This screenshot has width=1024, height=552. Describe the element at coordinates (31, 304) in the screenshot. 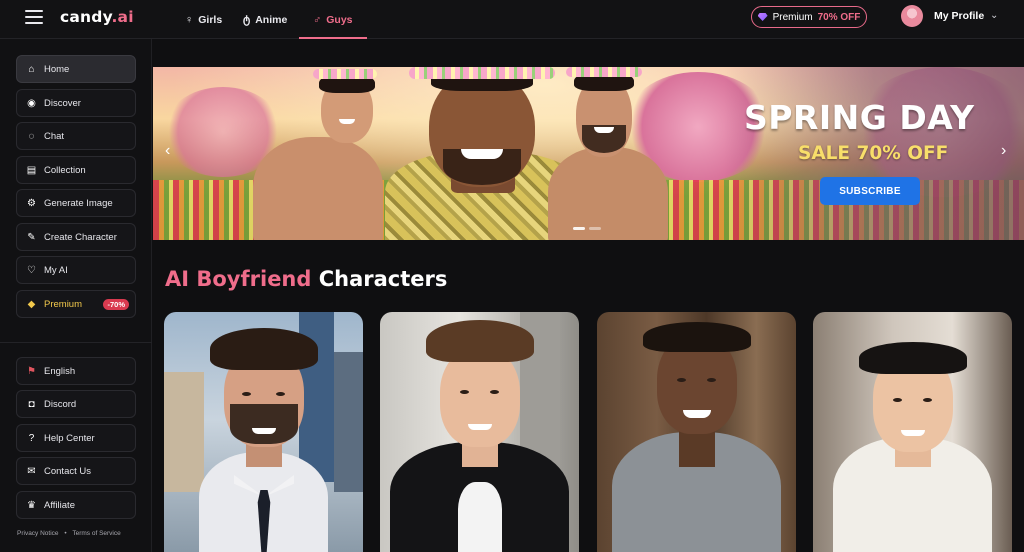

I see `diamond-icon: ◆` at that location.